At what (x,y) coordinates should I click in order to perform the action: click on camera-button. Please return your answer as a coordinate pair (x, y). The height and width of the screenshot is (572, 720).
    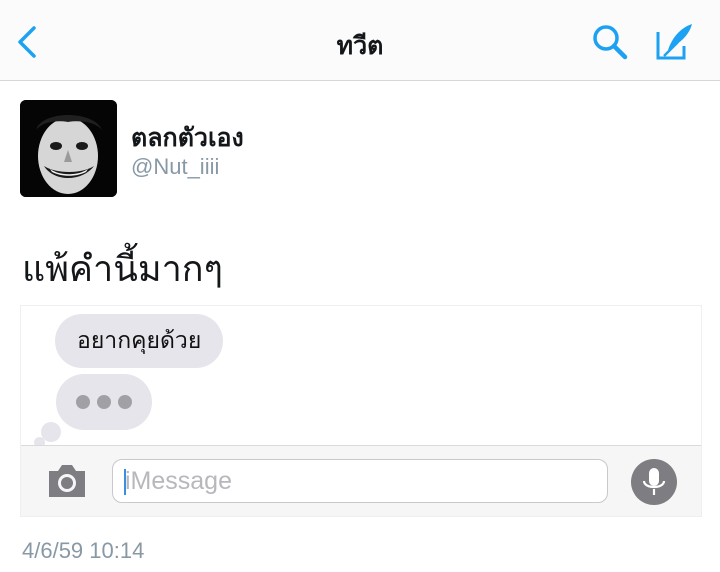
    Looking at the image, I should click on (67, 481).